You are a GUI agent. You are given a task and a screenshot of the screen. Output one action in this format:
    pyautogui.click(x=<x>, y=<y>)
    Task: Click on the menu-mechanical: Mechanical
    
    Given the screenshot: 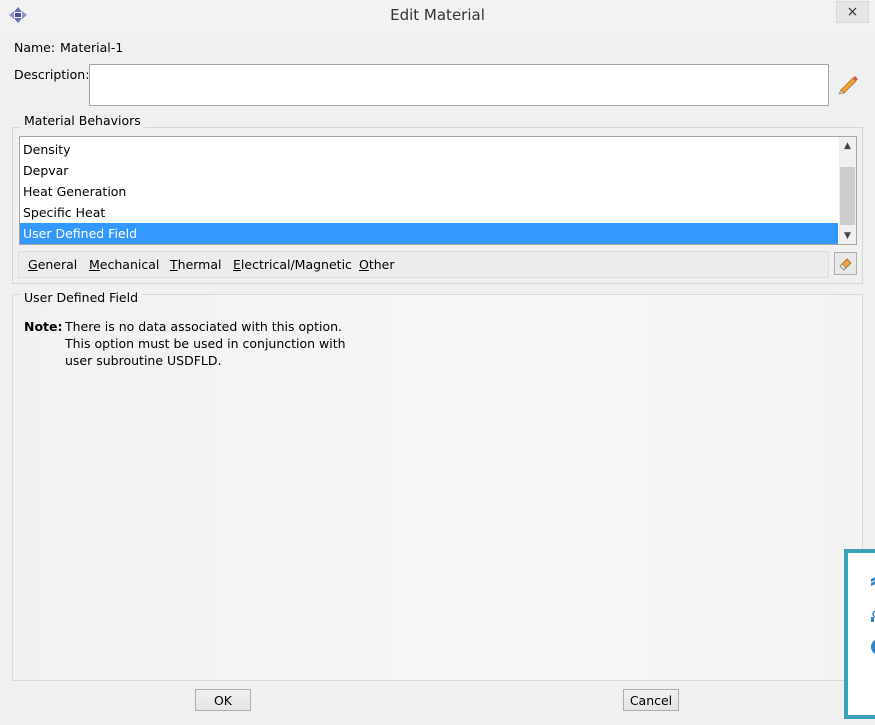 What is the action you would take?
    pyautogui.click(x=124, y=264)
    